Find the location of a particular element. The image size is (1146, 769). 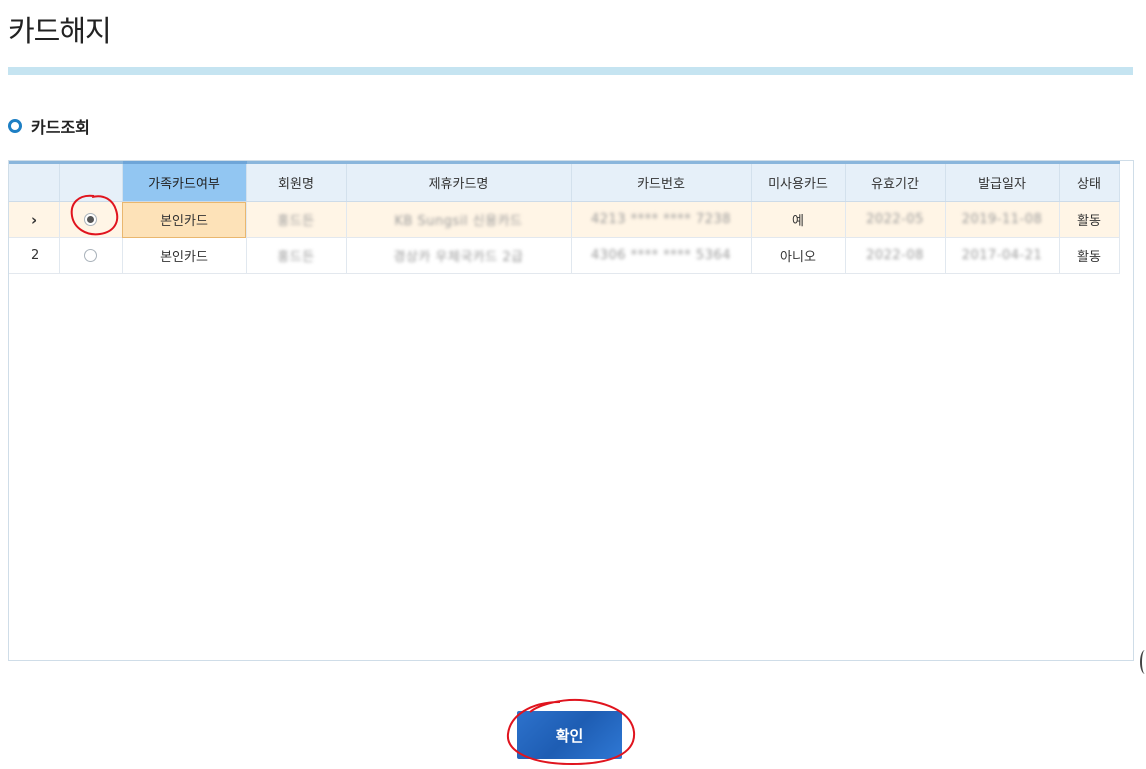

card-name-cell: 경상카 우체국카드 2급 is located at coordinates (459, 255).